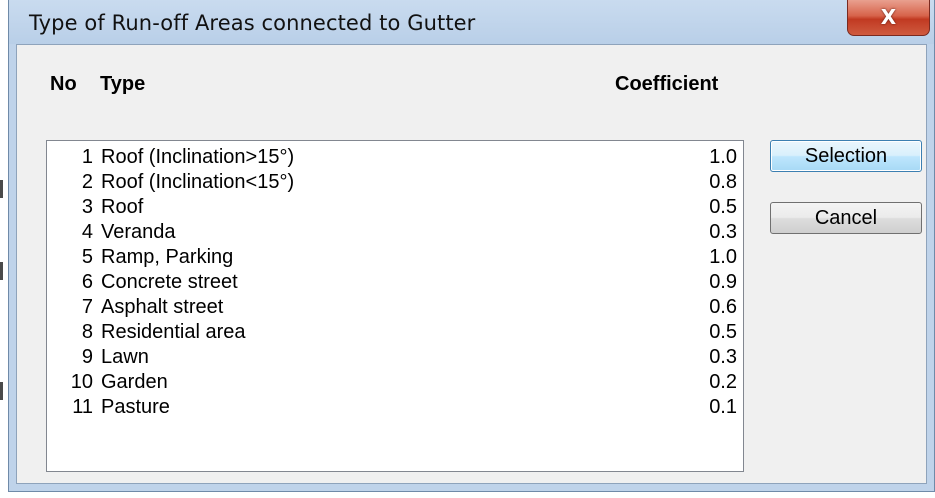  Describe the element at coordinates (198, 182) in the screenshot. I see `row-type: Roof (Inclination<15°)` at that location.